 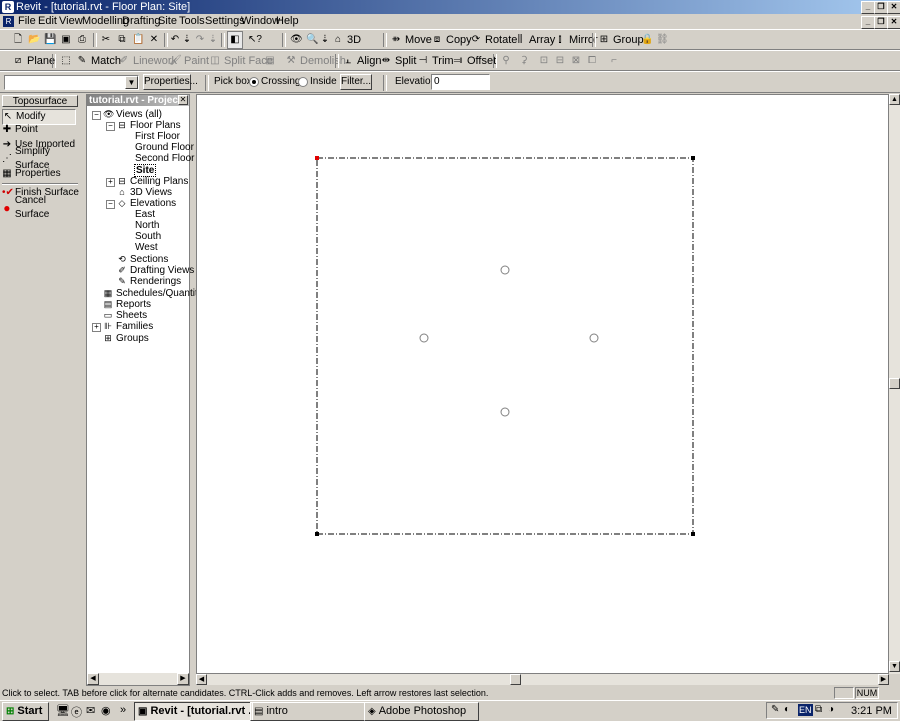 I want to click on document-icon: R, so click(x=8, y=21).